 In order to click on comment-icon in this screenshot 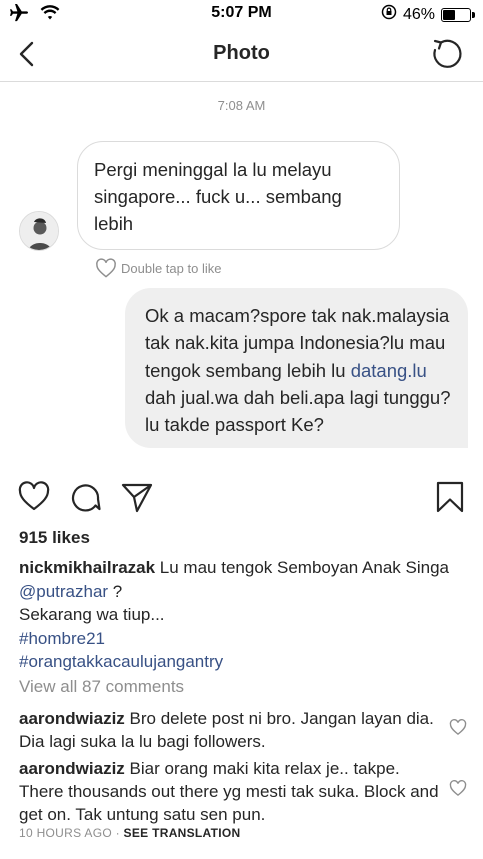, I will do `click(86, 498)`.